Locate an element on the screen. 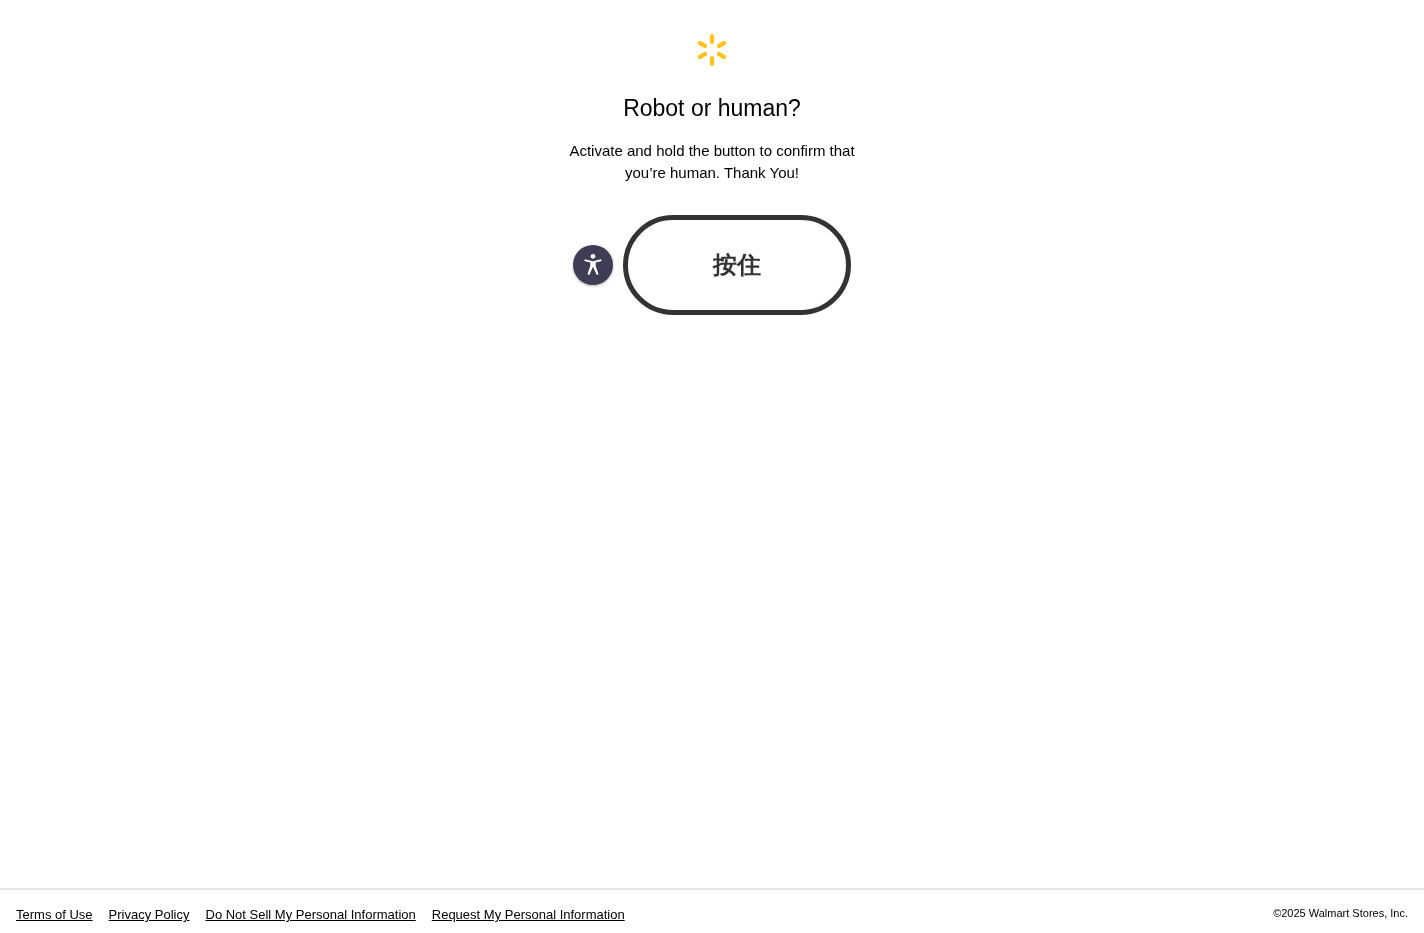  hold-button: 按住 is located at coordinates (737, 265).